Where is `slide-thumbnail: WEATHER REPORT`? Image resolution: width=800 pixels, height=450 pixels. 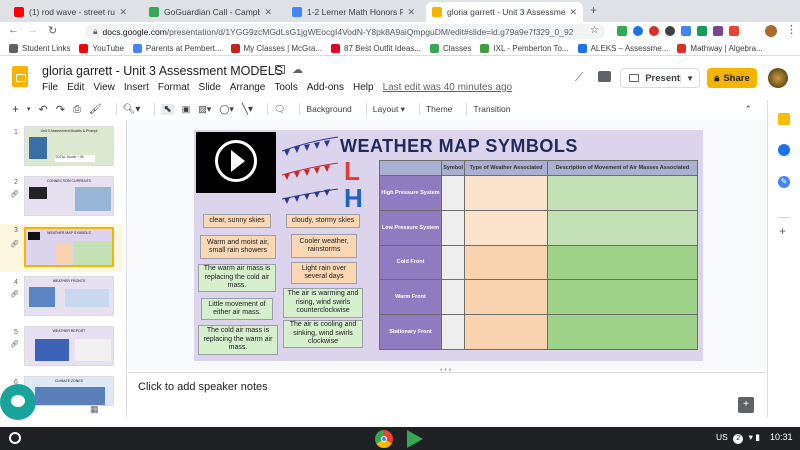 slide-thumbnail: WEATHER REPORT is located at coordinates (69, 346).